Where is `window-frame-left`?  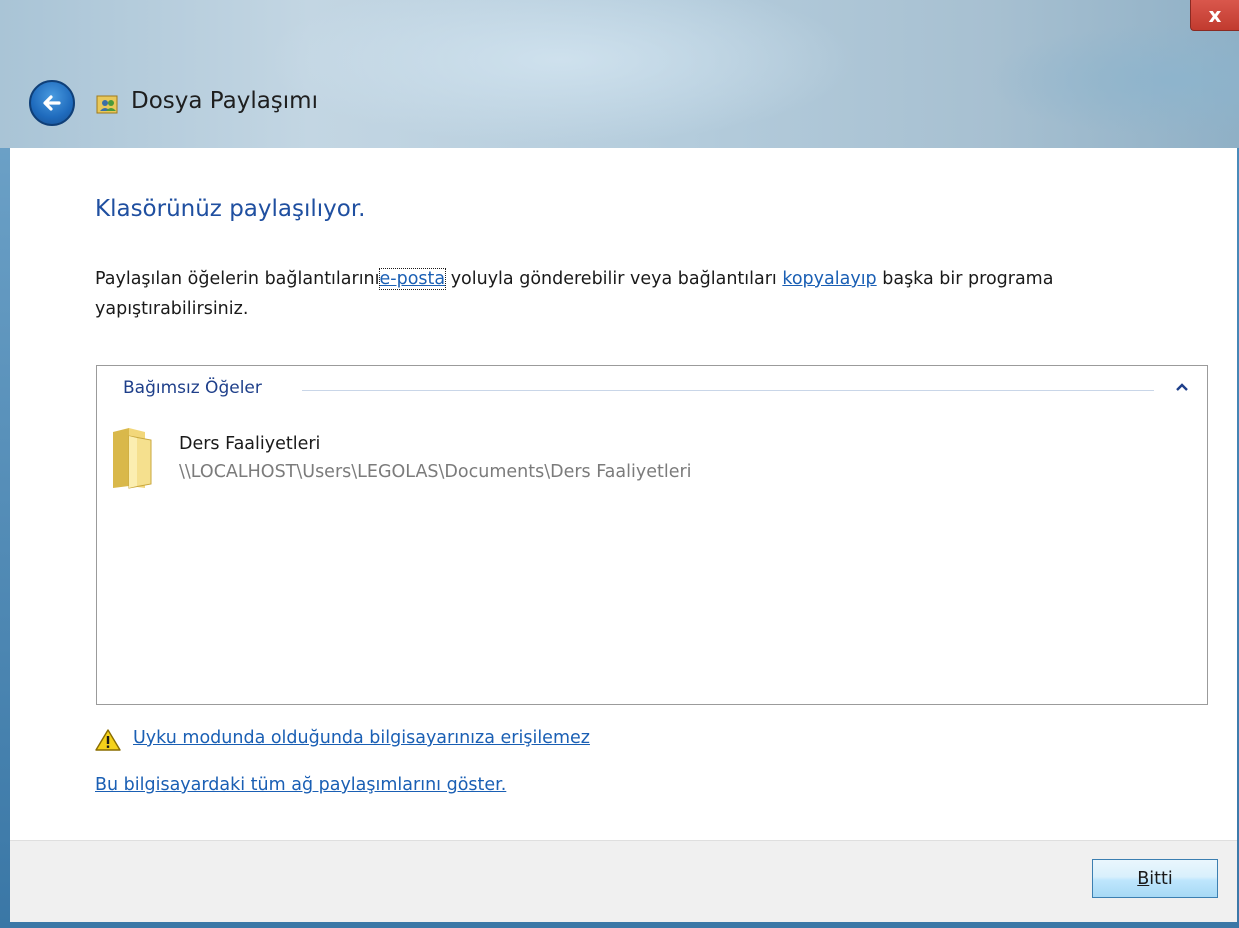 window-frame-left is located at coordinates (5, 538).